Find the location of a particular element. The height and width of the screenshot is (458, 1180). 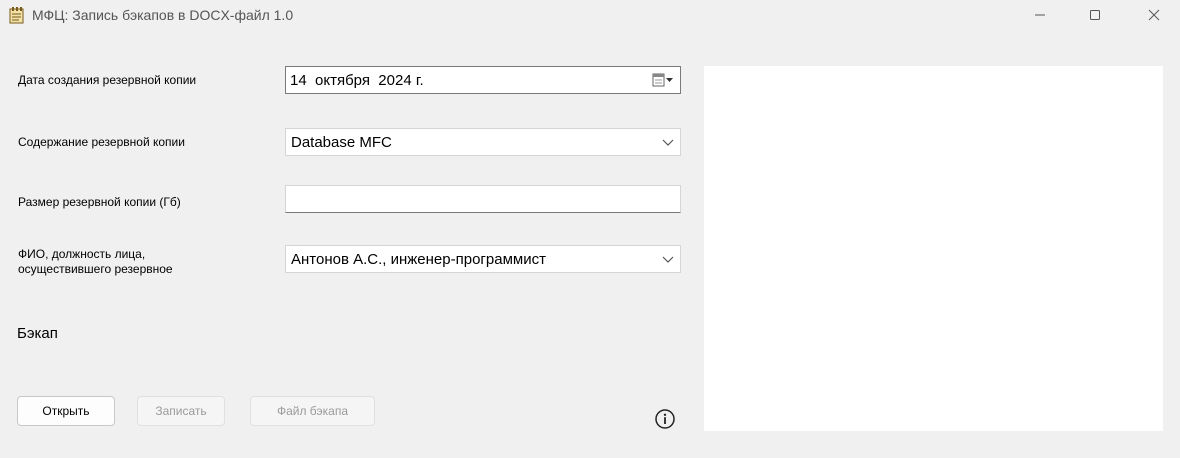

backup-file-button: Файл бэкапа is located at coordinates (312, 411).